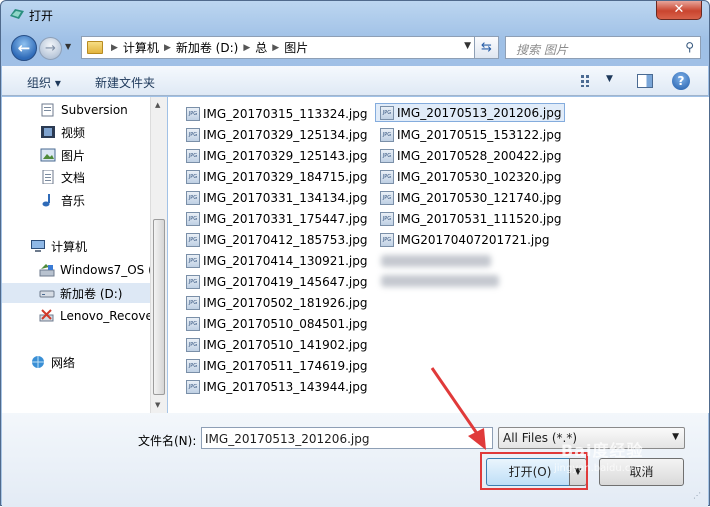 This screenshot has height=507, width=710. I want to click on sidebar-item-music: 音乐, so click(76, 200).